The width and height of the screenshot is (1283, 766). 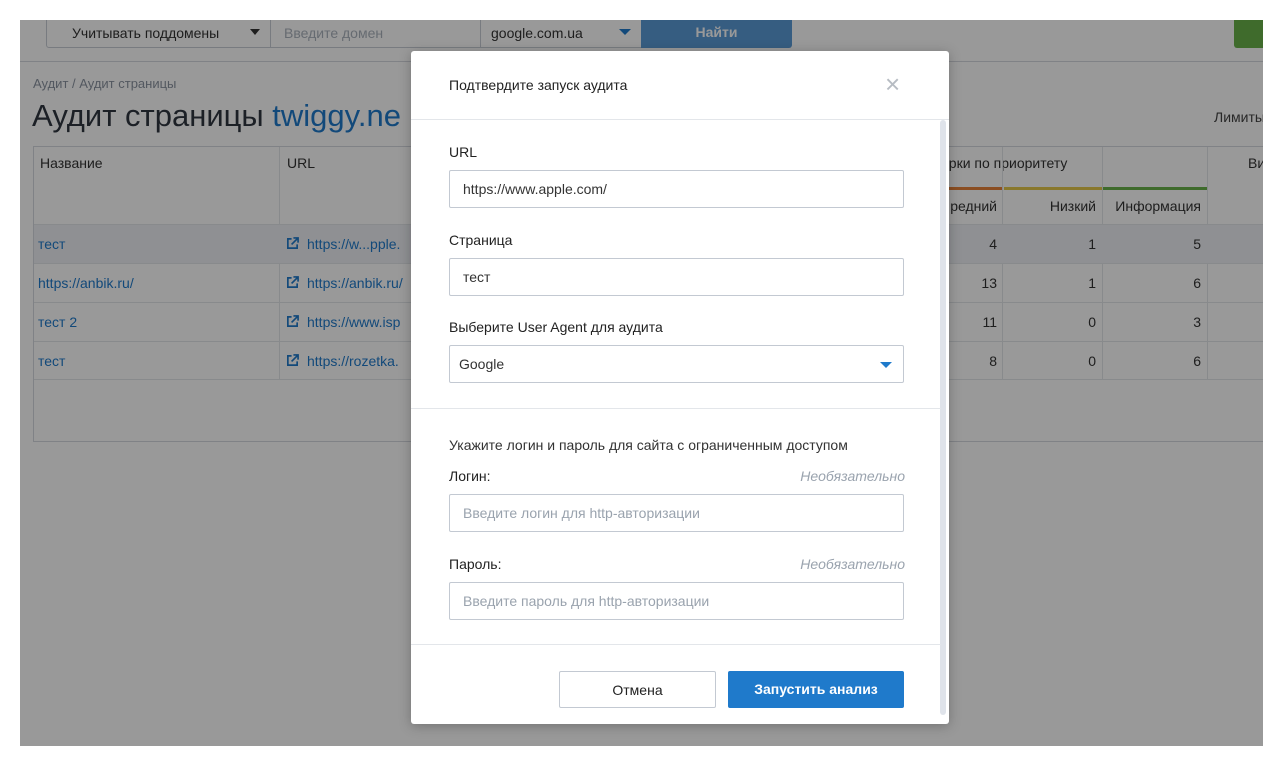 What do you see at coordinates (556, 327) in the screenshot?
I see `user-agent-label: Выберите User Agent для аудита` at bounding box center [556, 327].